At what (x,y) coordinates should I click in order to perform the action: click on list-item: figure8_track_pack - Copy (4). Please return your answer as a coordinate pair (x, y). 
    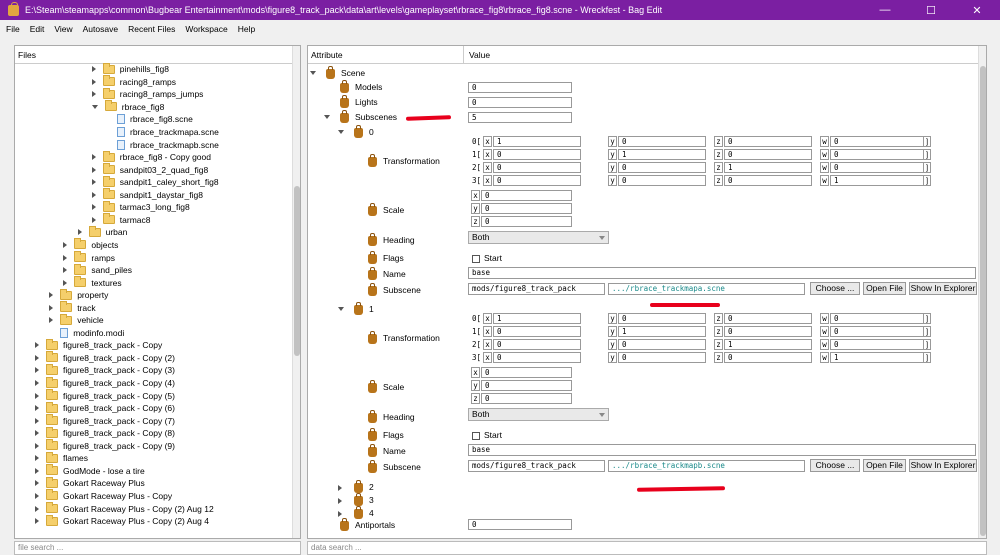
    Looking at the image, I should click on (105, 383).